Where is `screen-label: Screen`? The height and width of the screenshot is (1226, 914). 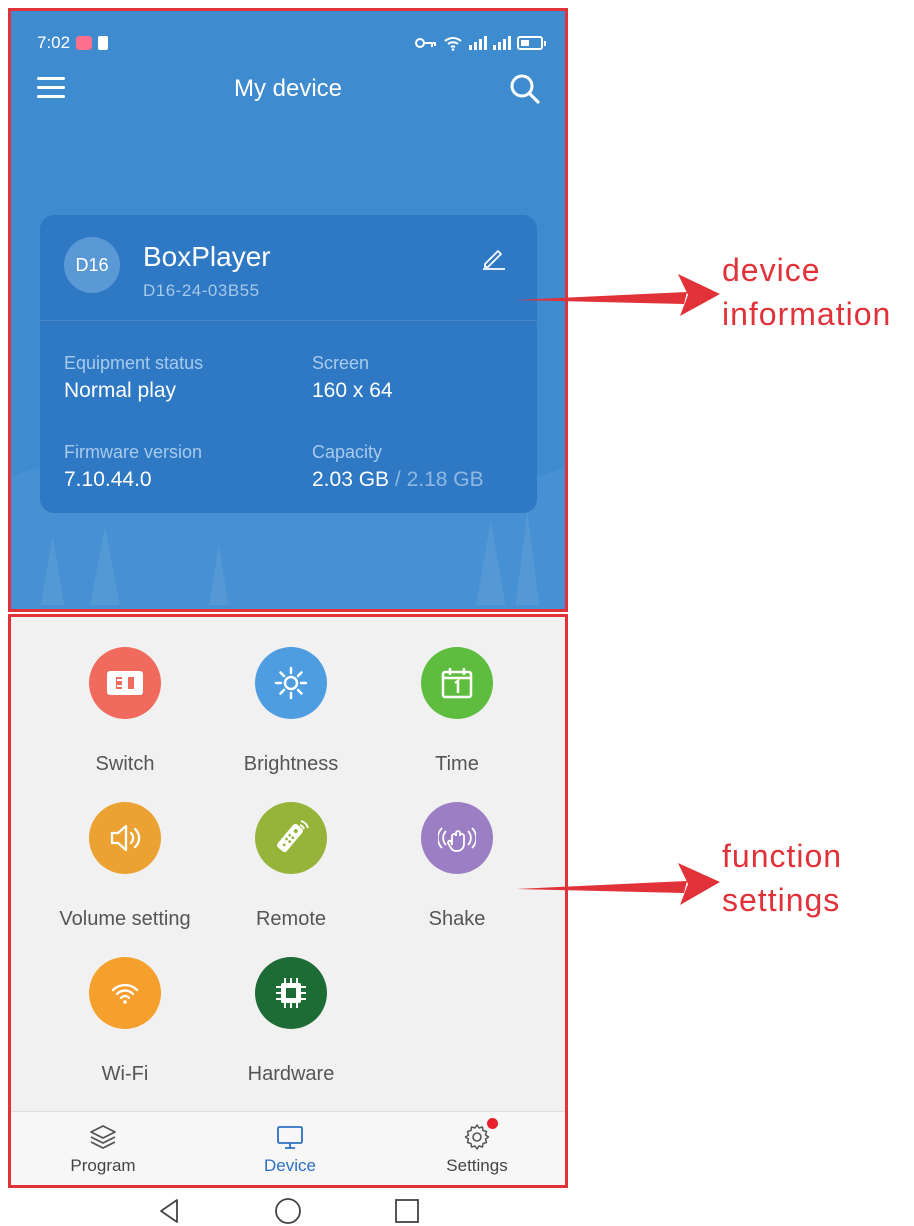 screen-label: Screen is located at coordinates (341, 363).